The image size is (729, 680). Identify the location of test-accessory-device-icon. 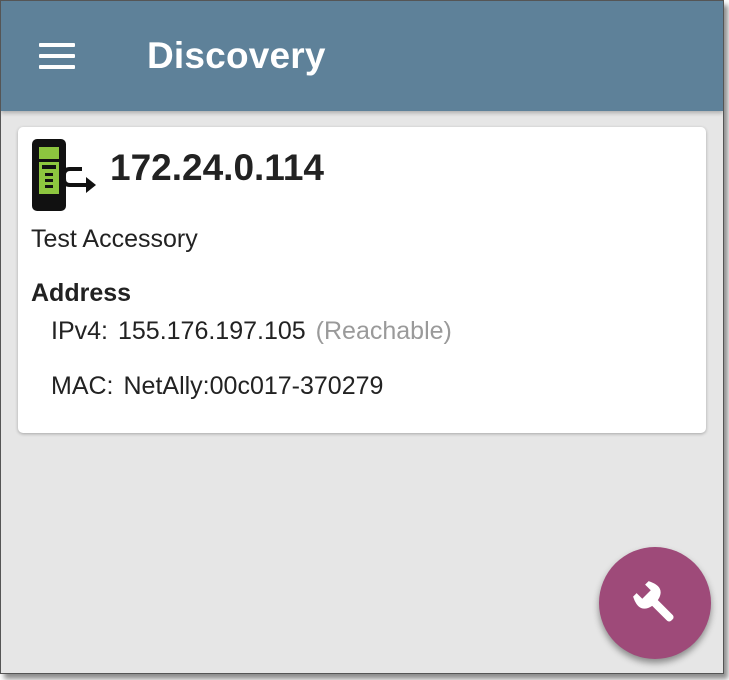
(66, 175).